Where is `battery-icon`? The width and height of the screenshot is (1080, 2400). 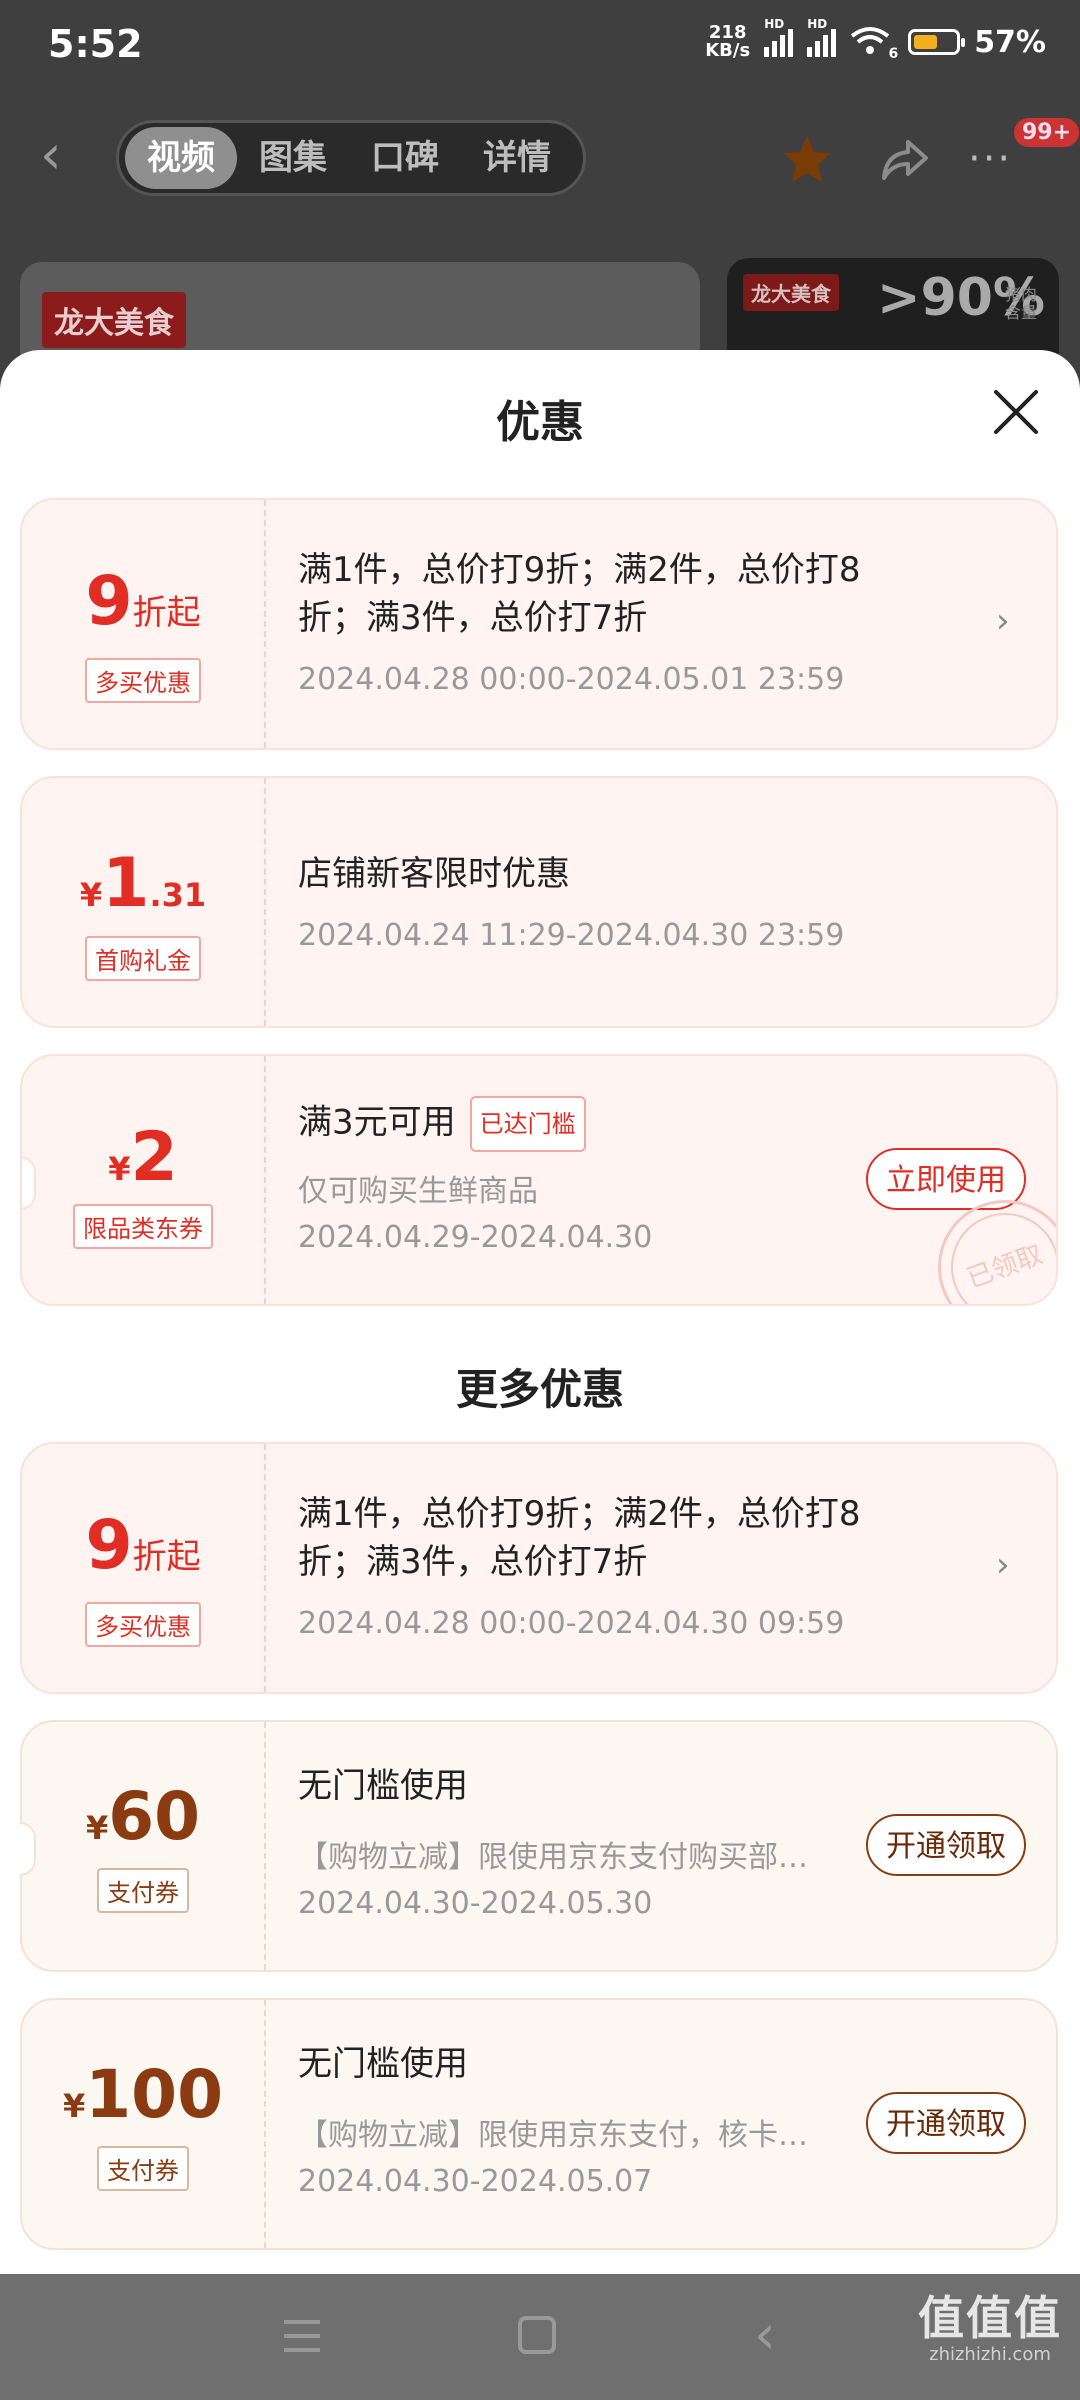 battery-icon is located at coordinates (937, 42).